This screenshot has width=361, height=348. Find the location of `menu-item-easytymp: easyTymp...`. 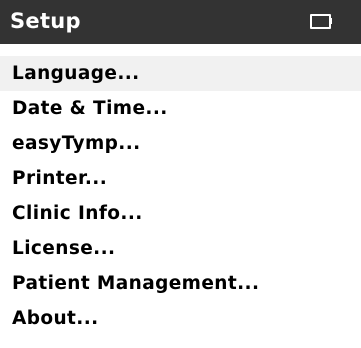

menu-item-easytymp: easyTymp... is located at coordinates (180, 143).